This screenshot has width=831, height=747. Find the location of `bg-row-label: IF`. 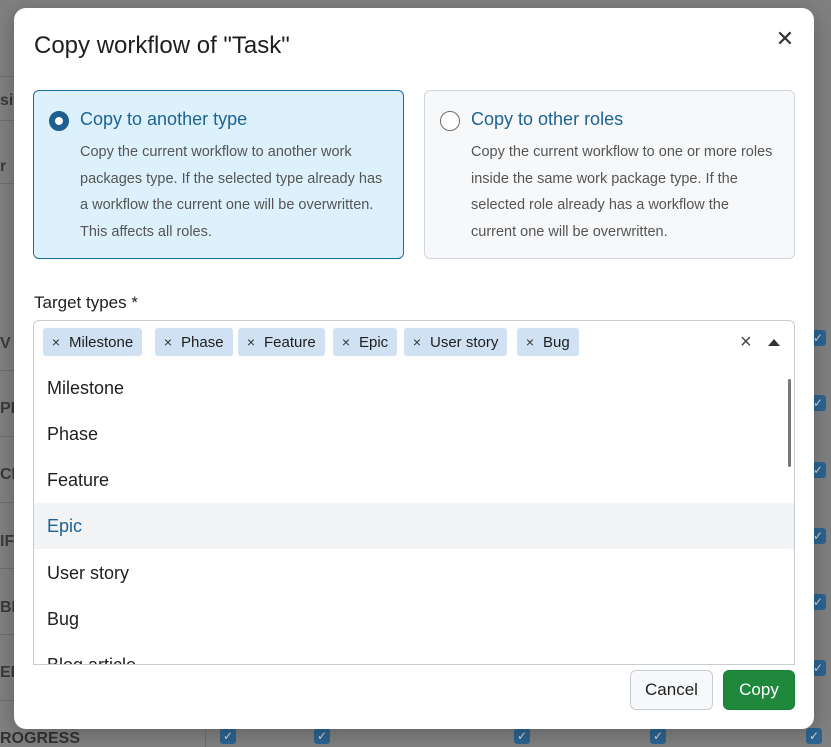

bg-row-label: IF is located at coordinates (7, 541).